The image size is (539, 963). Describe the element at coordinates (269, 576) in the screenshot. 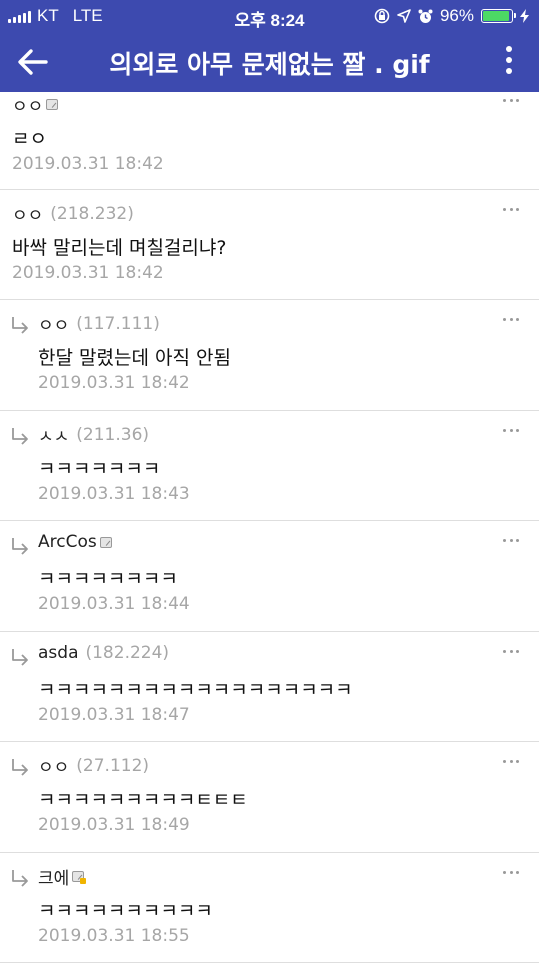

I see `reply-comment: ArcCos ㅋㅋㅋㅋㅋㅋㅋㅋ 2019.03.31 18:44` at that location.